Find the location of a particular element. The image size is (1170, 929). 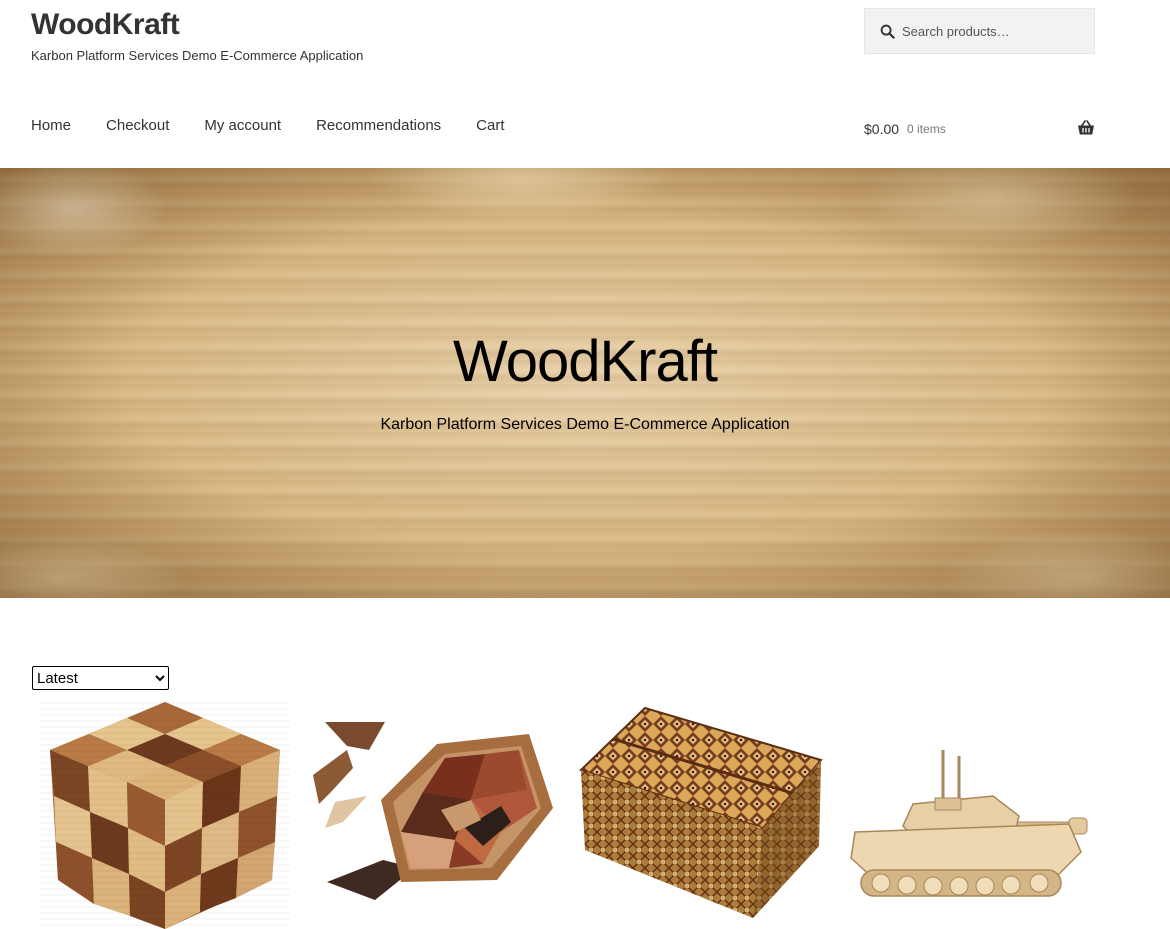

product-card-tank-model is located at coordinates (968, 814).